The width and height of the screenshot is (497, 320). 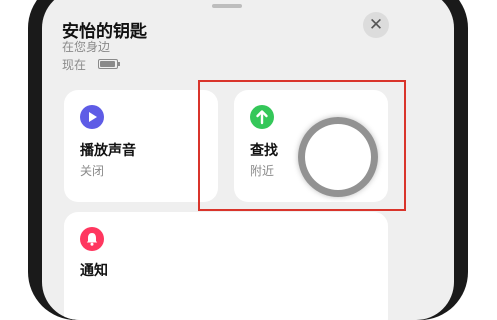 What do you see at coordinates (376, 25) in the screenshot?
I see `close-button: ✕` at bounding box center [376, 25].